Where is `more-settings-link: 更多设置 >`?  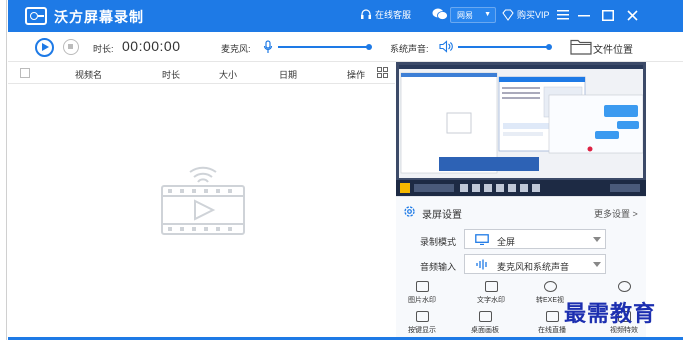
more-settings-link: 更多设置 > is located at coordinates (616, 213).